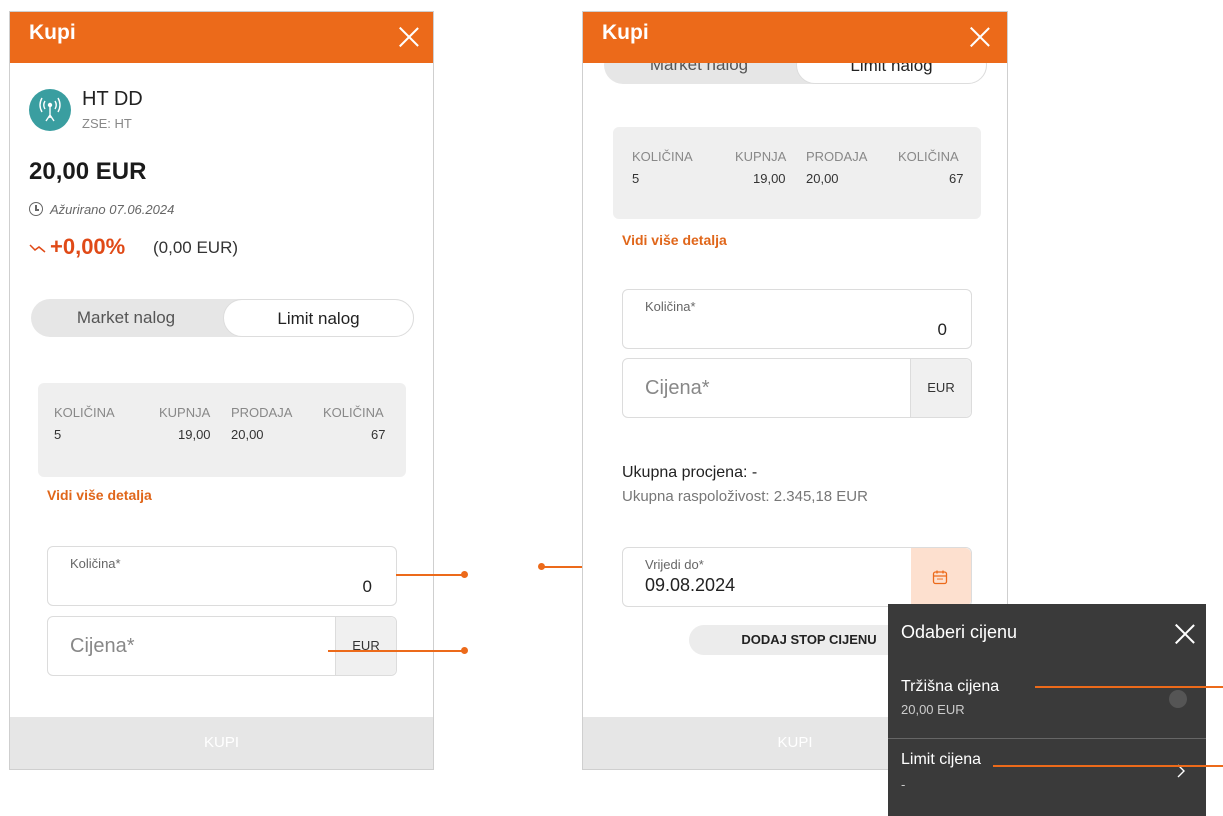  What do you see at coordinates (112, 99) in the screenshot?
I see `stock-name: HT DD` at bounding box center [112, 99].